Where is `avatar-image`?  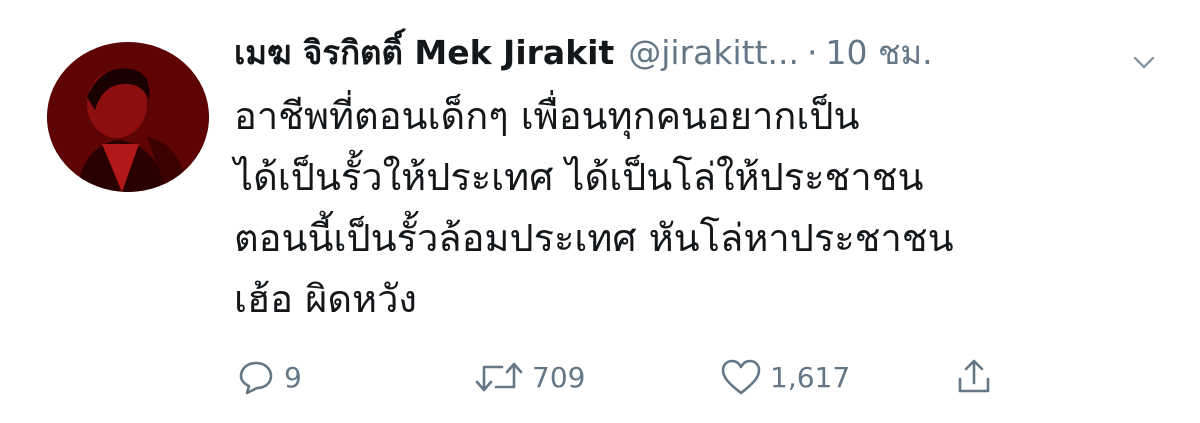 avatar-image is located at coordinates (128, 117).